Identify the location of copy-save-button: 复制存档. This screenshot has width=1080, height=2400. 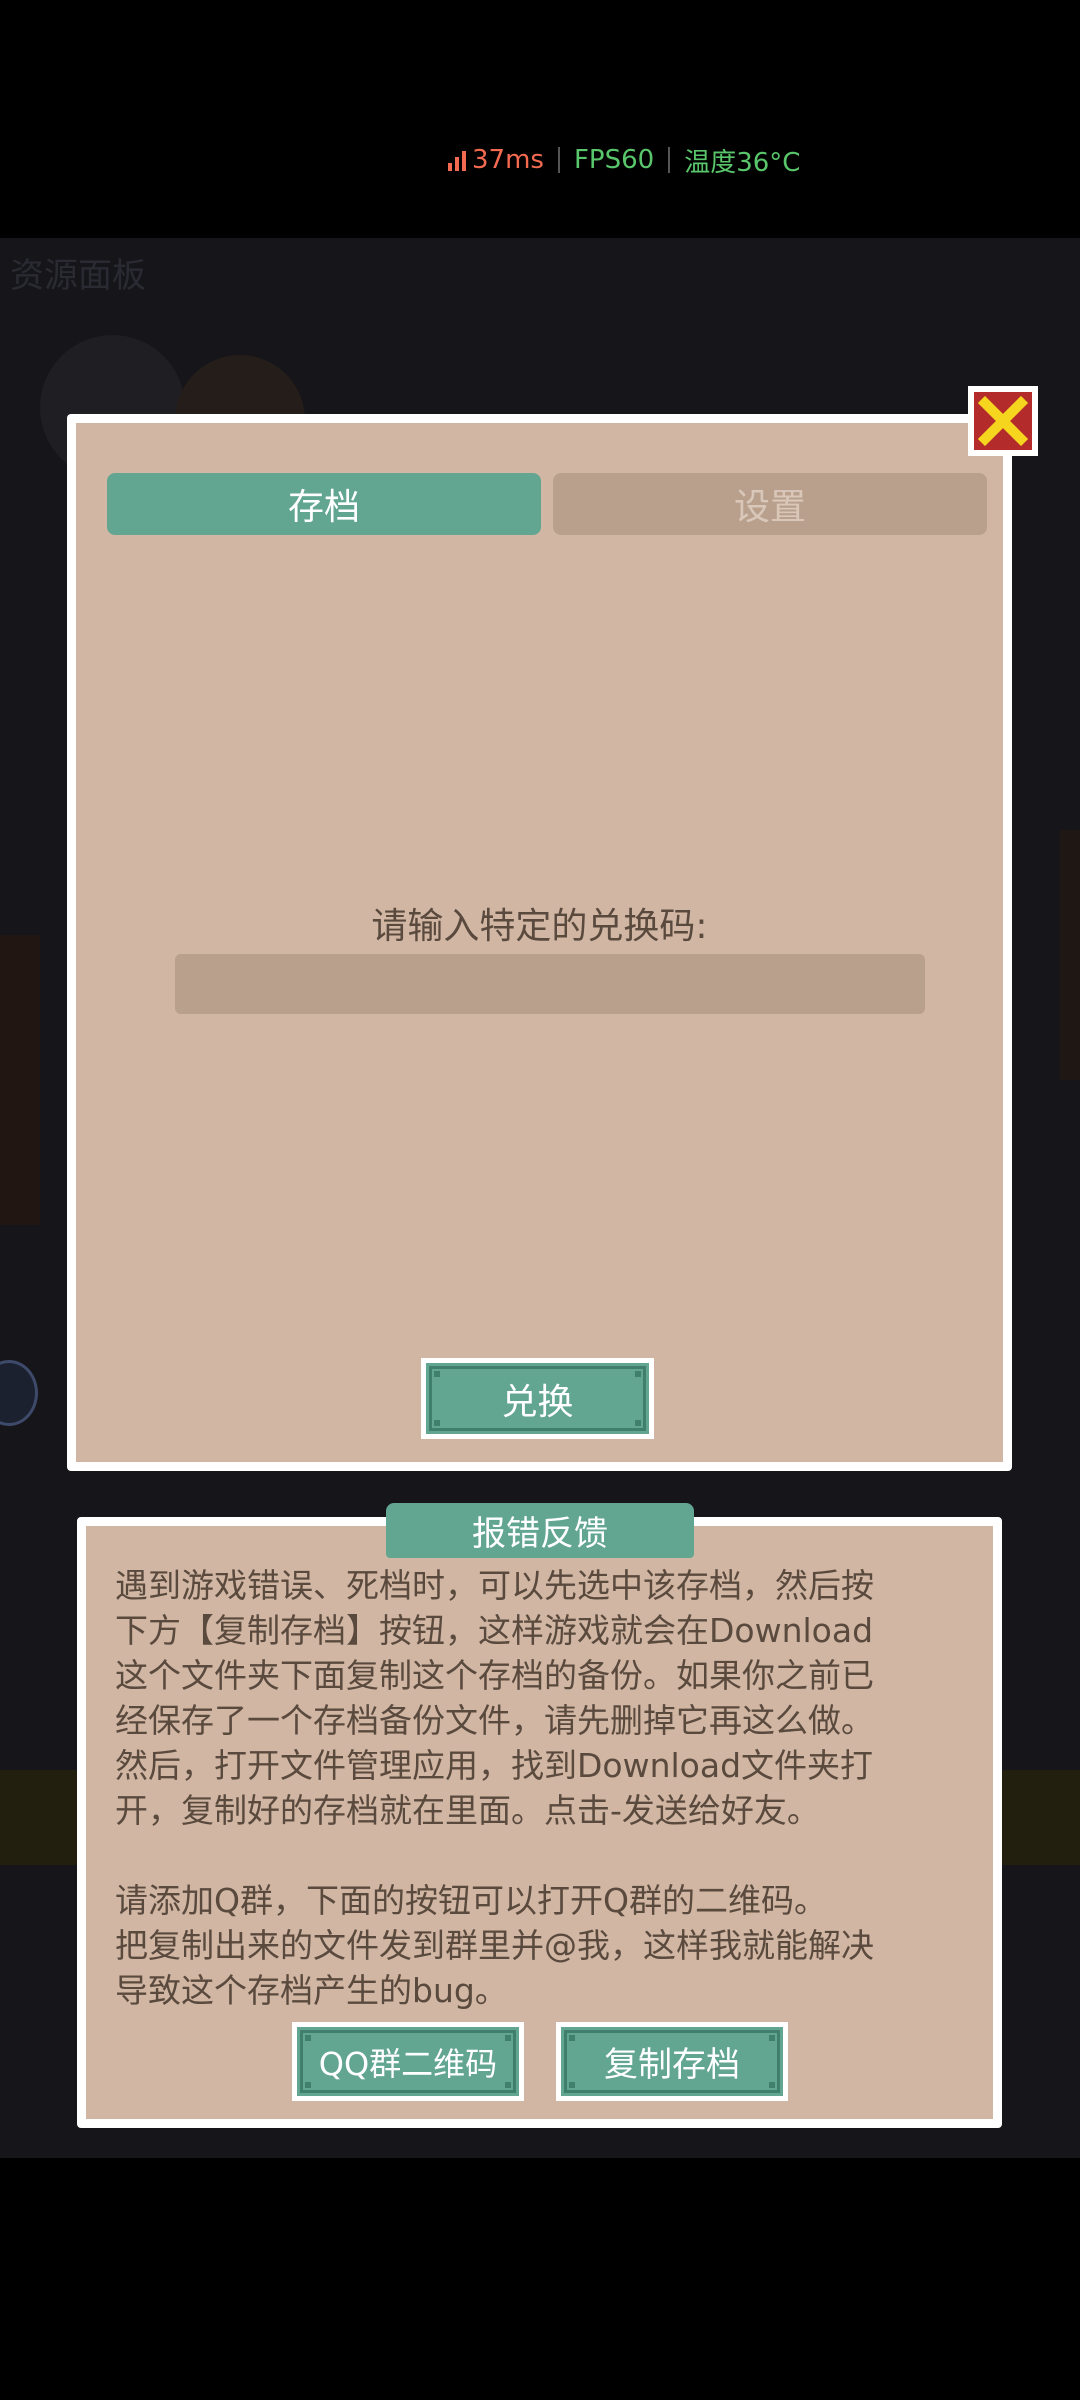
(672, 2061).